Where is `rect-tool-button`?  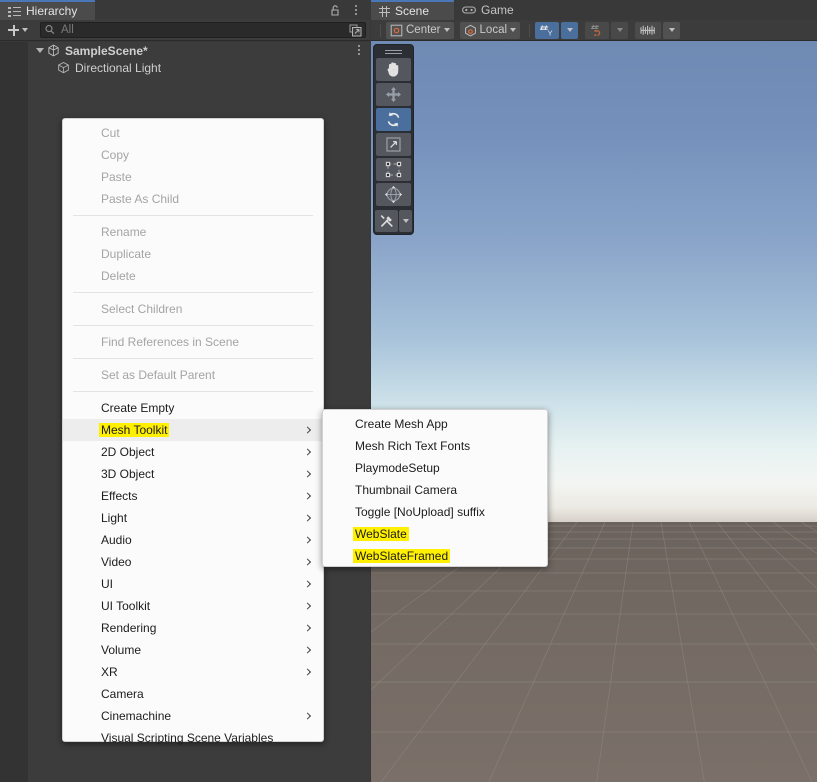 rect-tool-button is located at coordinates (393, 169).